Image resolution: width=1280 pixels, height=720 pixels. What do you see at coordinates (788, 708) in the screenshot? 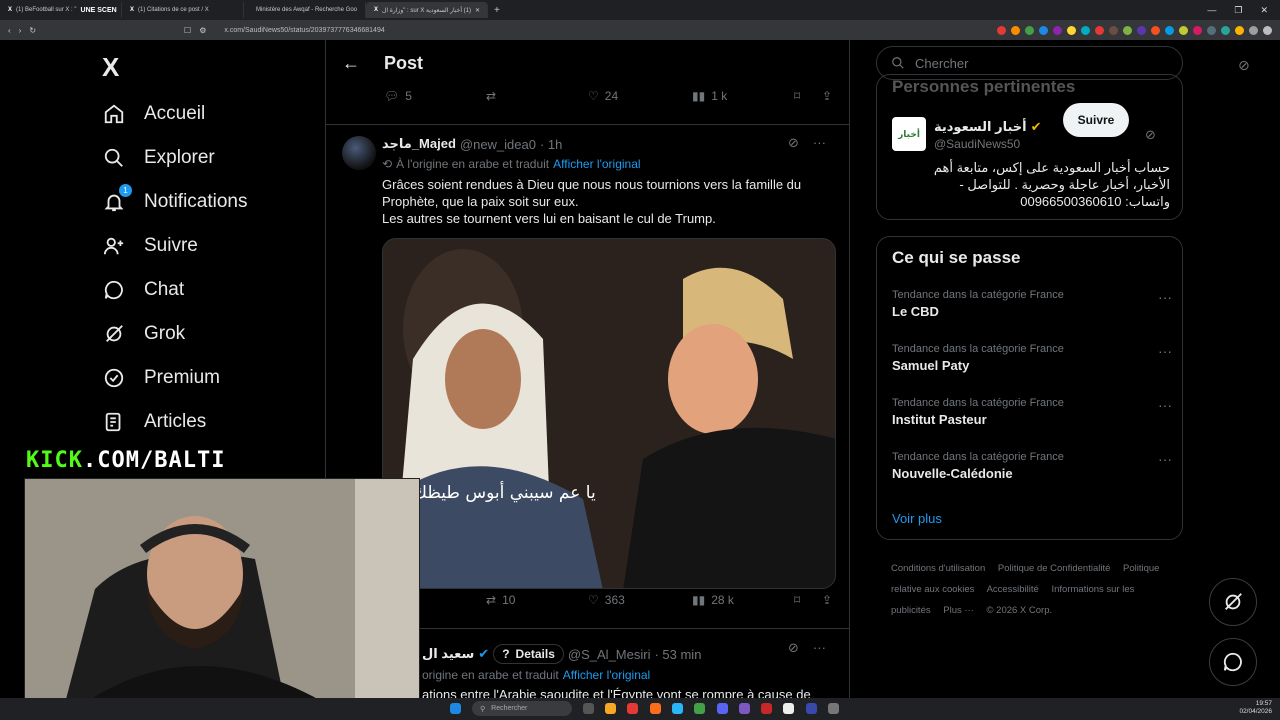
I see `notion-icon` at bounding box center [788, 708].